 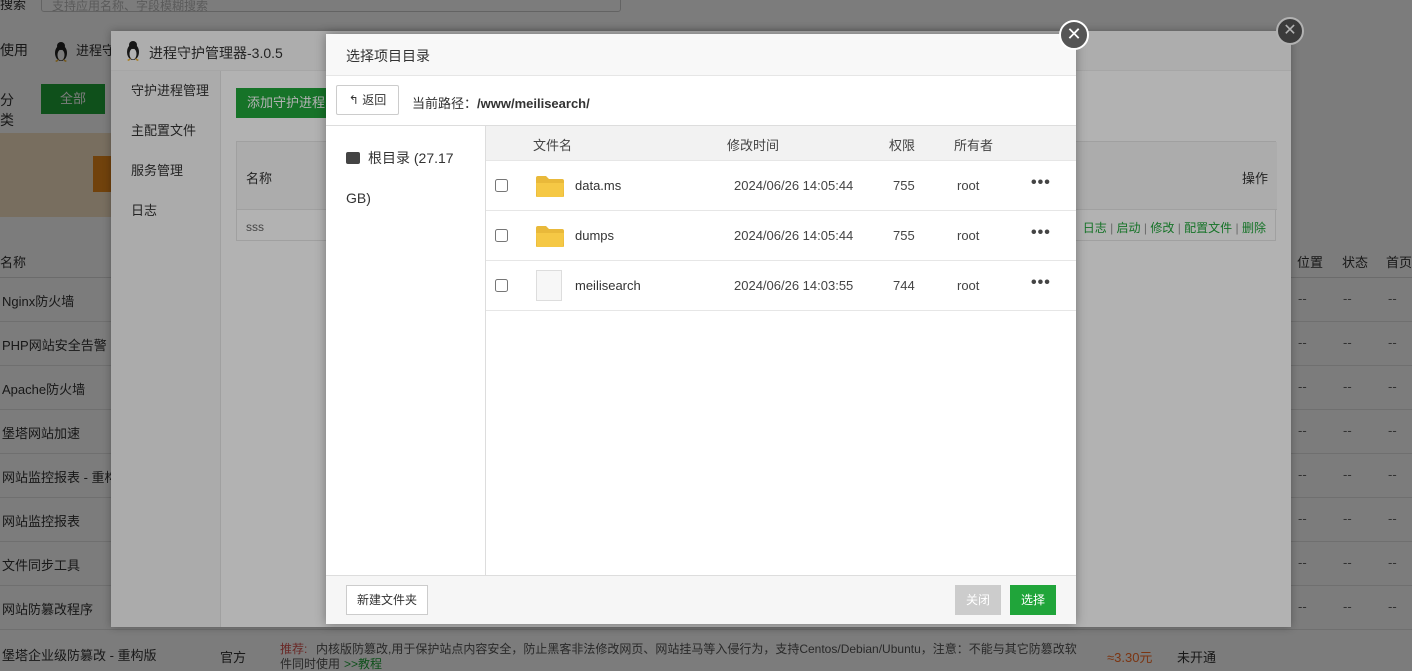 I want to click on directory-tree: 根目录 (27.17 GB), so click(x=406, y=350).